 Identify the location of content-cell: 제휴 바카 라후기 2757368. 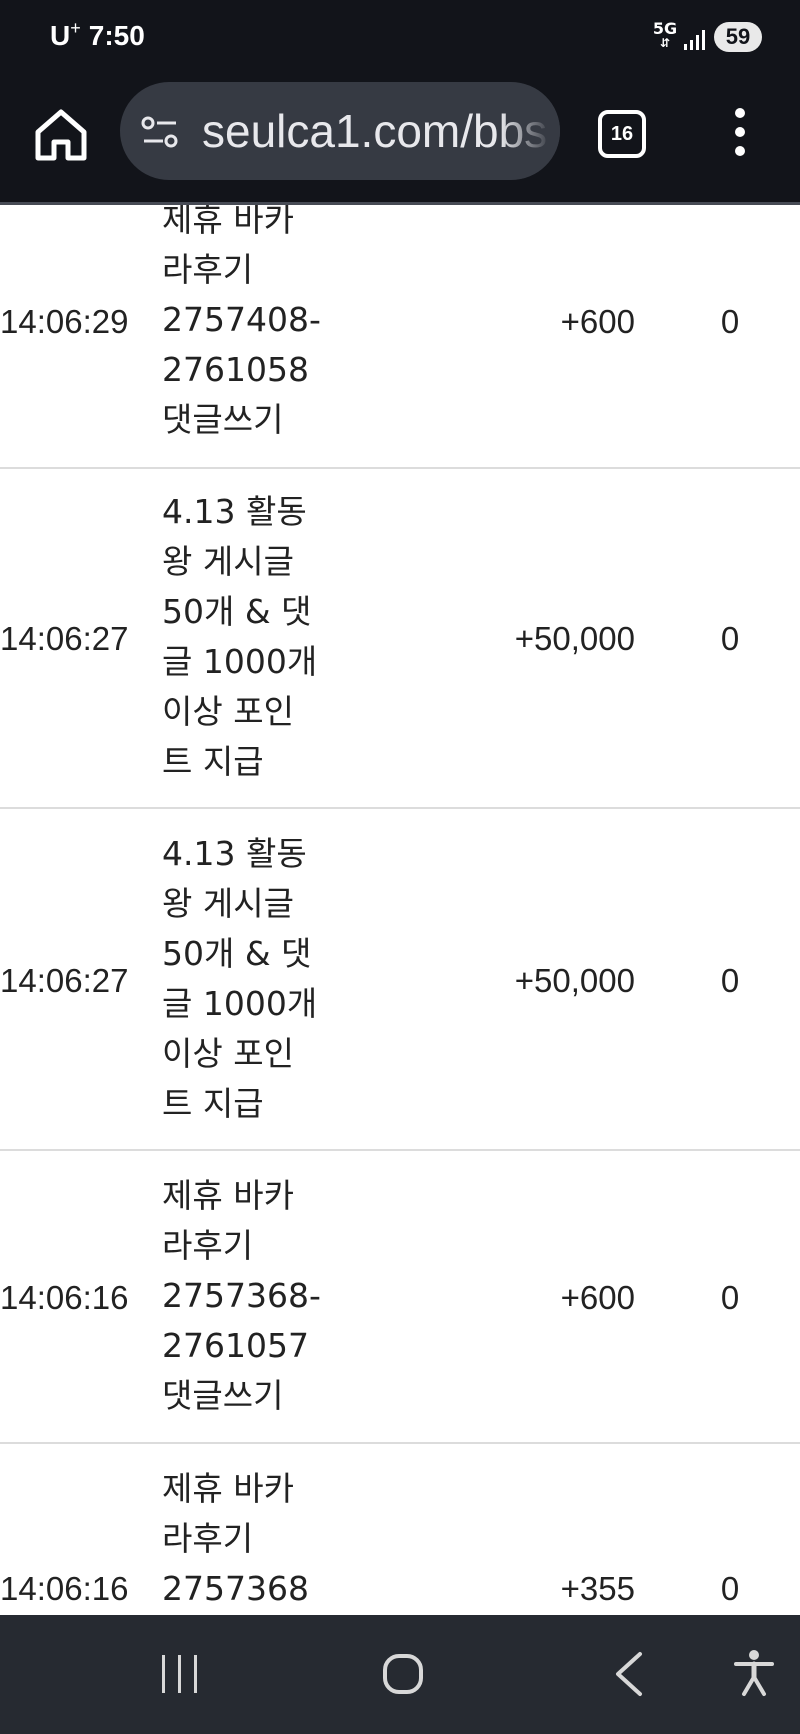
(262, 1539).